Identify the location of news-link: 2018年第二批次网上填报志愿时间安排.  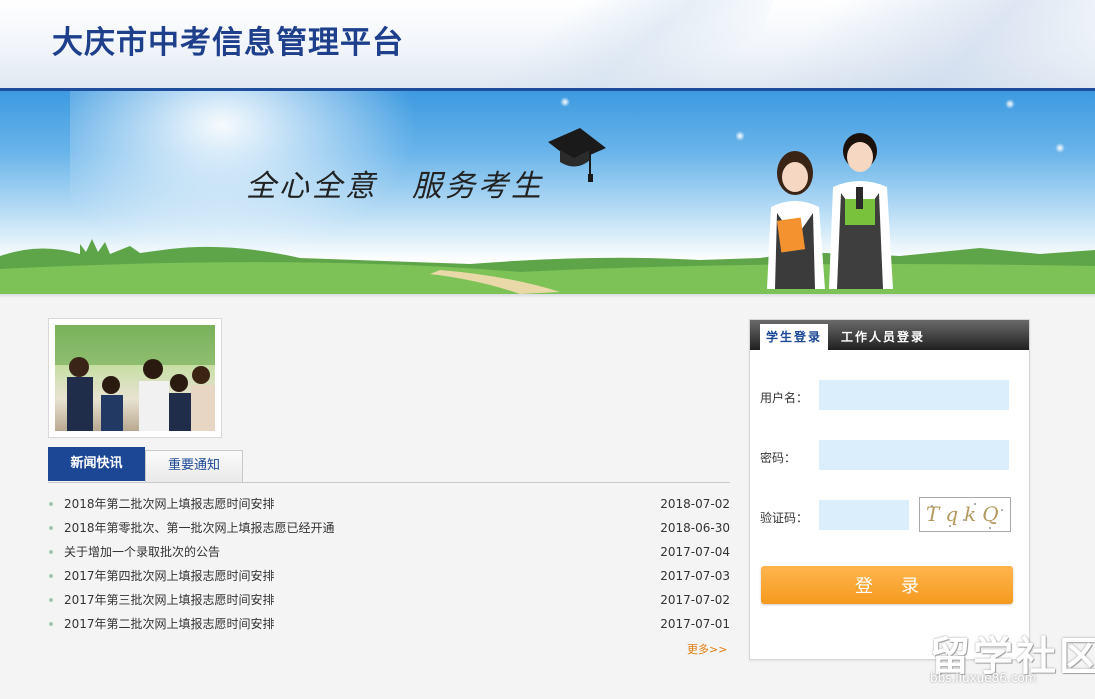
(169, 504).